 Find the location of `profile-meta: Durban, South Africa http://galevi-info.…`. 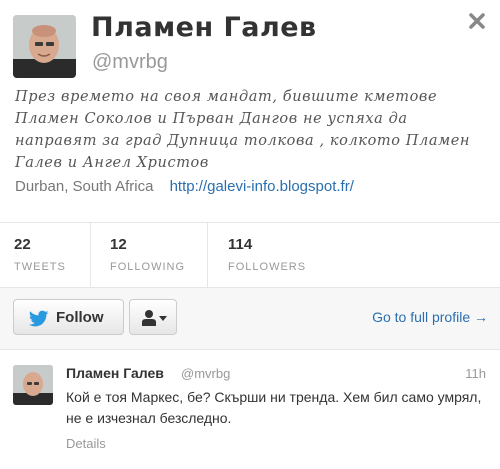

profile-meta: Durban, South Africa http://galevi-info.… is located at coordinates (184, 186).